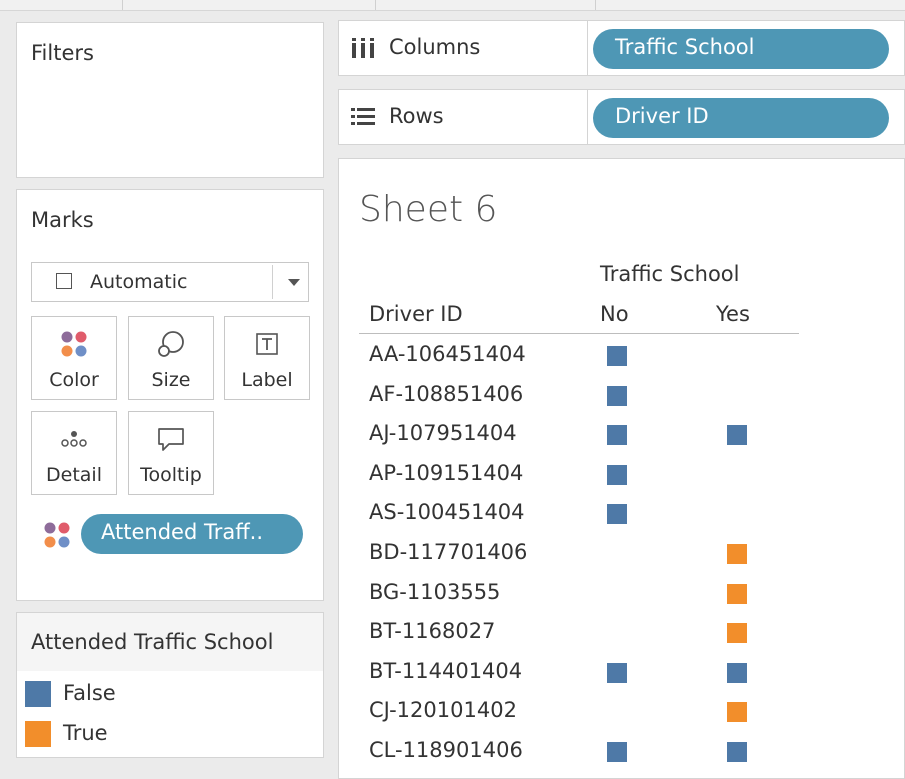 The image size is (905, 779). Describe the element at coordinates (272, 282) in the screenshot. I see `dropdown-separator` at that location.